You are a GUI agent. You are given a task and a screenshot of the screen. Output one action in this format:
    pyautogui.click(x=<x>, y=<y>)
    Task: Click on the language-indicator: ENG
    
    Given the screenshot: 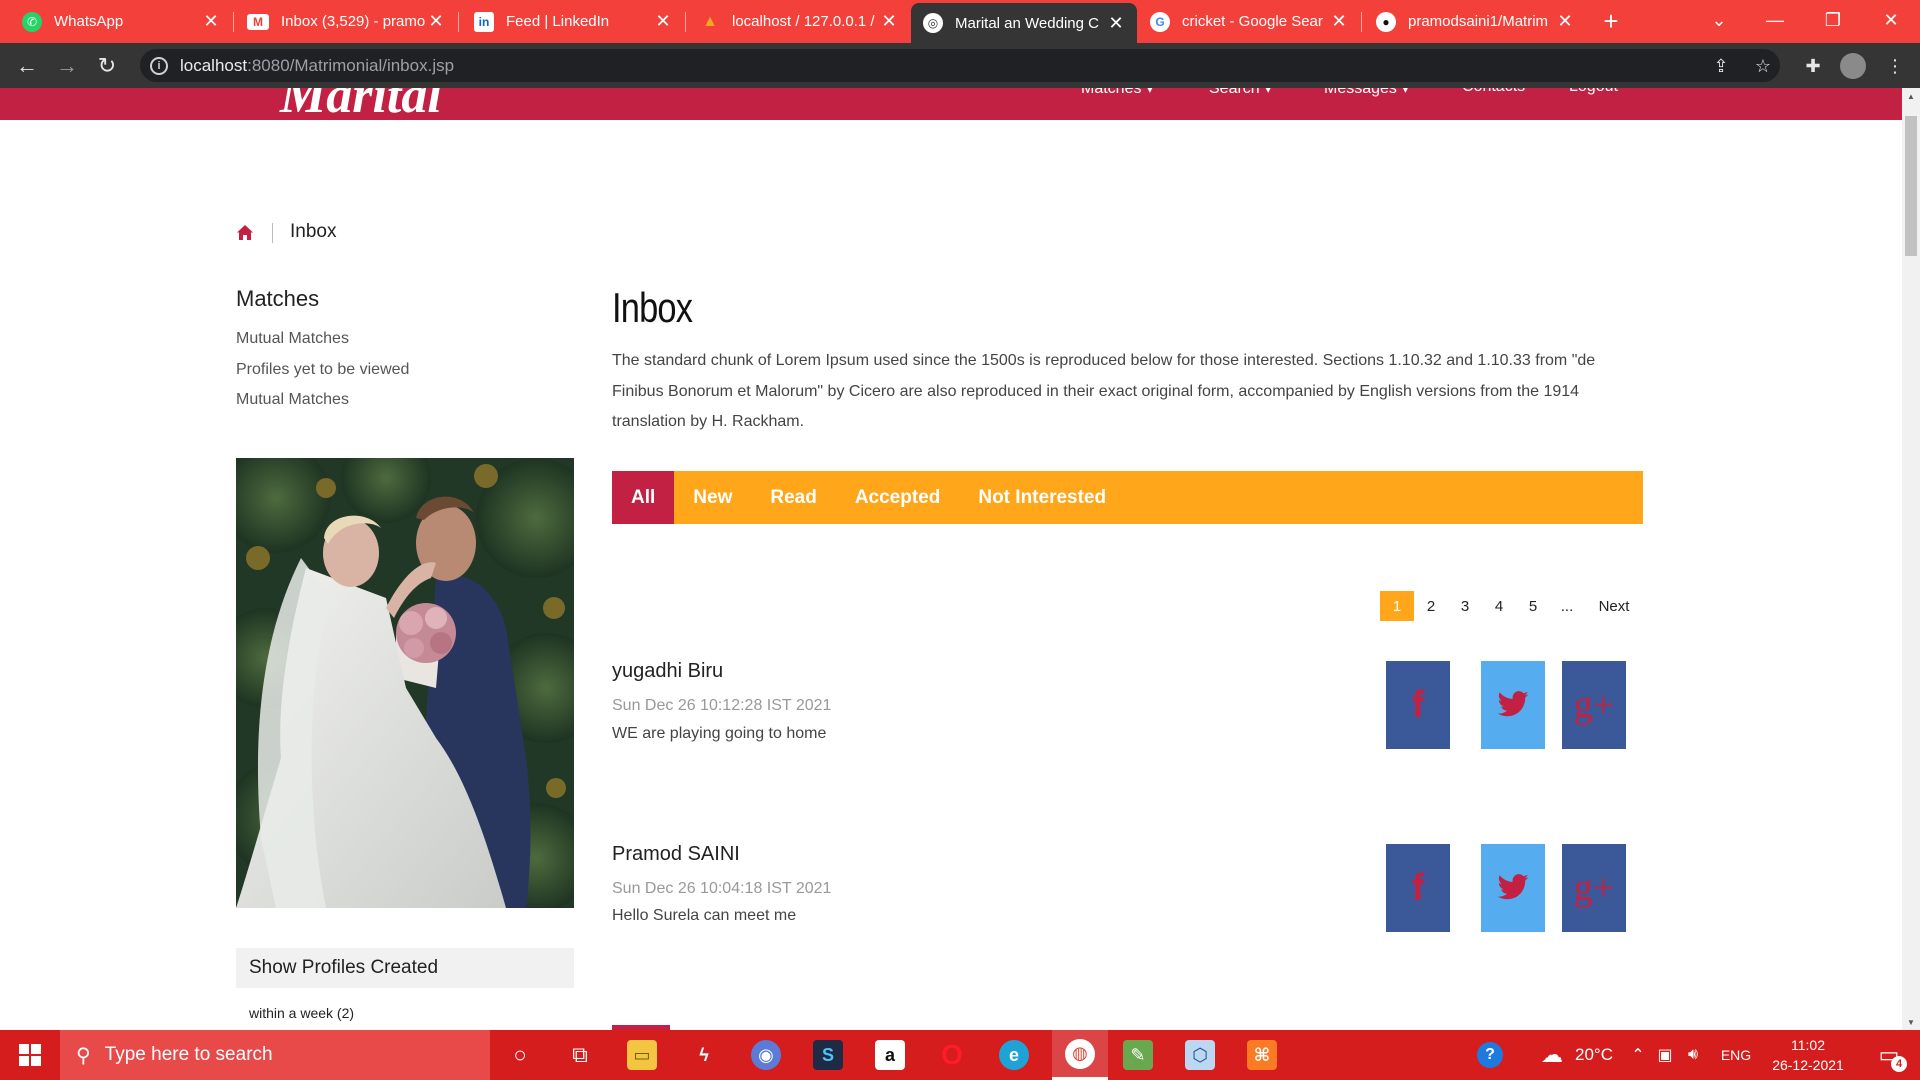 What is the action you would take?
    pyautogui.click(x=1736, y=1055)
    